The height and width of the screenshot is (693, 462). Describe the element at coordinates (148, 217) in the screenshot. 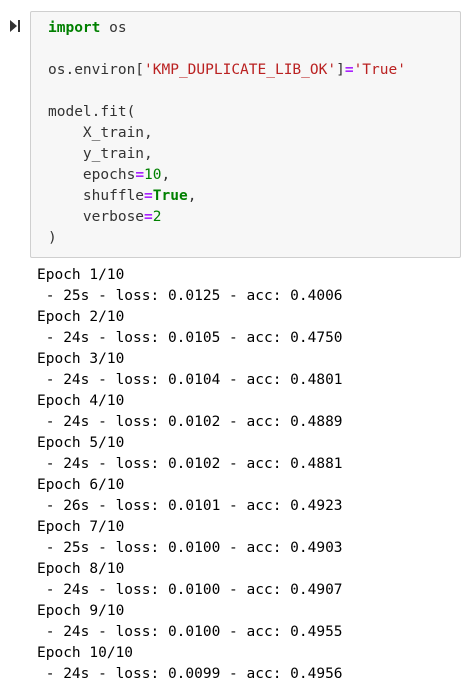

I see `arg-verbose-eq: =` at that location.